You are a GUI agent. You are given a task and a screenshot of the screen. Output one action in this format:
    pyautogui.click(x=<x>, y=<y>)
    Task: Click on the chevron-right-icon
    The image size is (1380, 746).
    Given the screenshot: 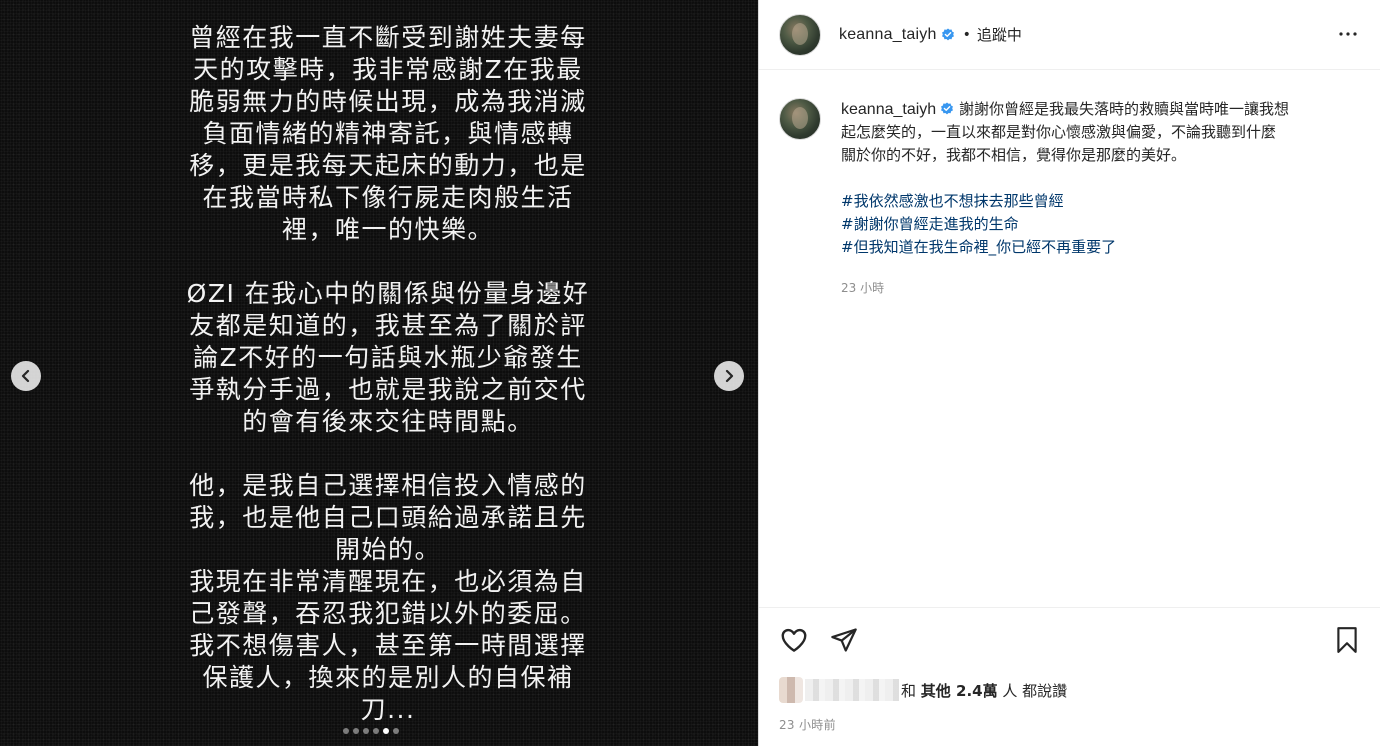 What is the action you would take?
    pyautogui.click(x=729, y=376)
    